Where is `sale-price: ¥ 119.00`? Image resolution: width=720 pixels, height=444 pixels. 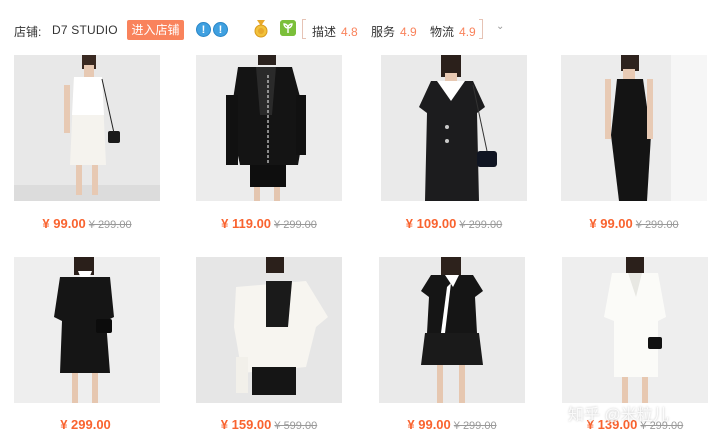
sale-price: ¥ 119.00 is located at coordinates (246, 223).